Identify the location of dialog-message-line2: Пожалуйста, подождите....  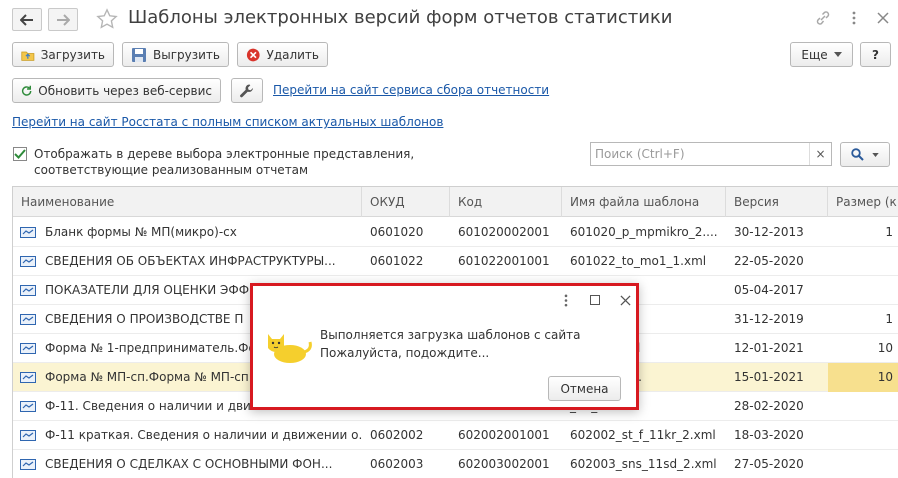
(405, 353).